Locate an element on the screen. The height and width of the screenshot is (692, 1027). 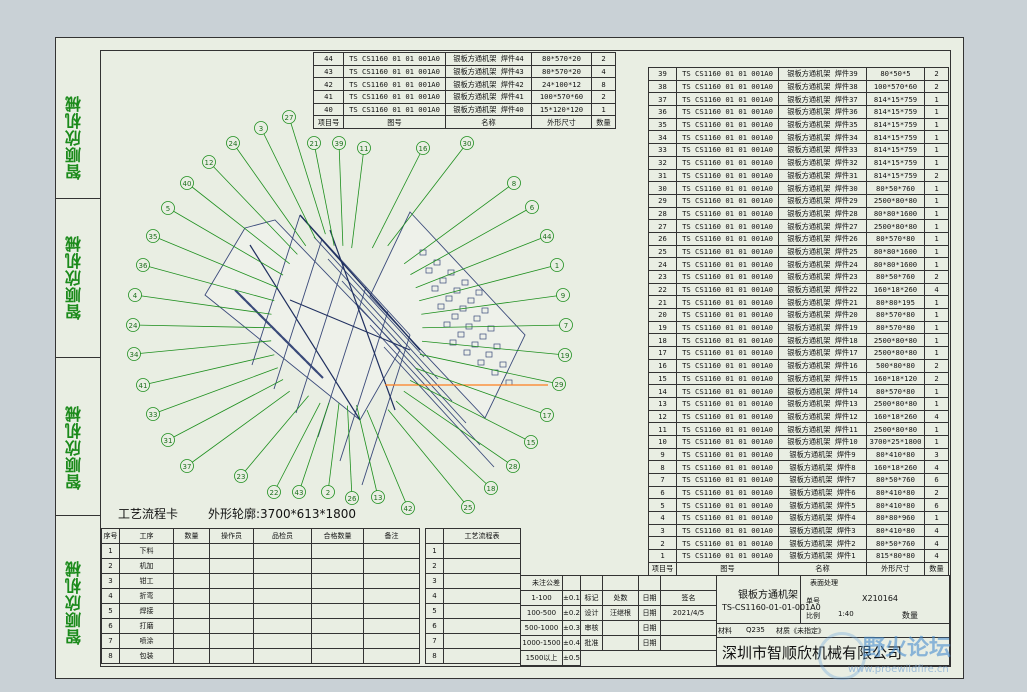
cell: 签名 is located at coordinates (688, 598).